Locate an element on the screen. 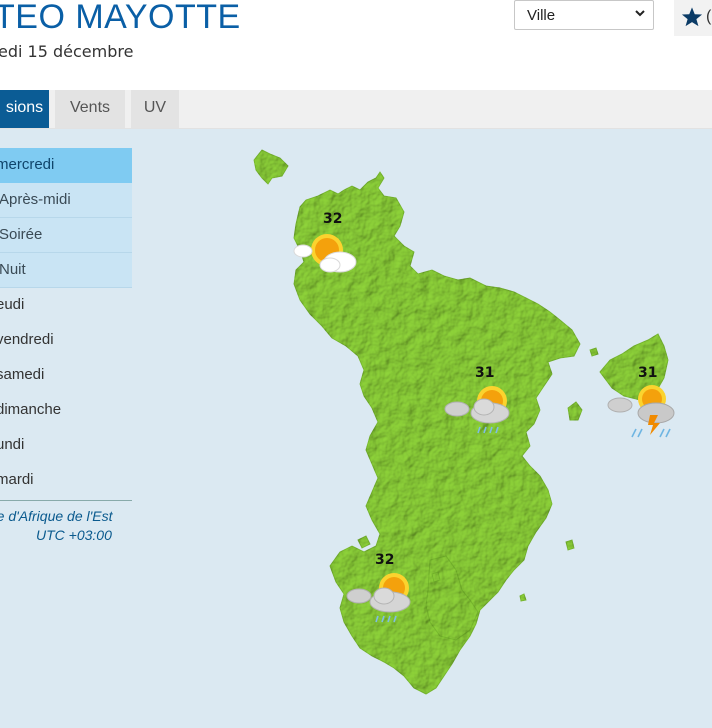 This screenshot has width=712, height=728. islet-north is located at coordinates (271, 167).